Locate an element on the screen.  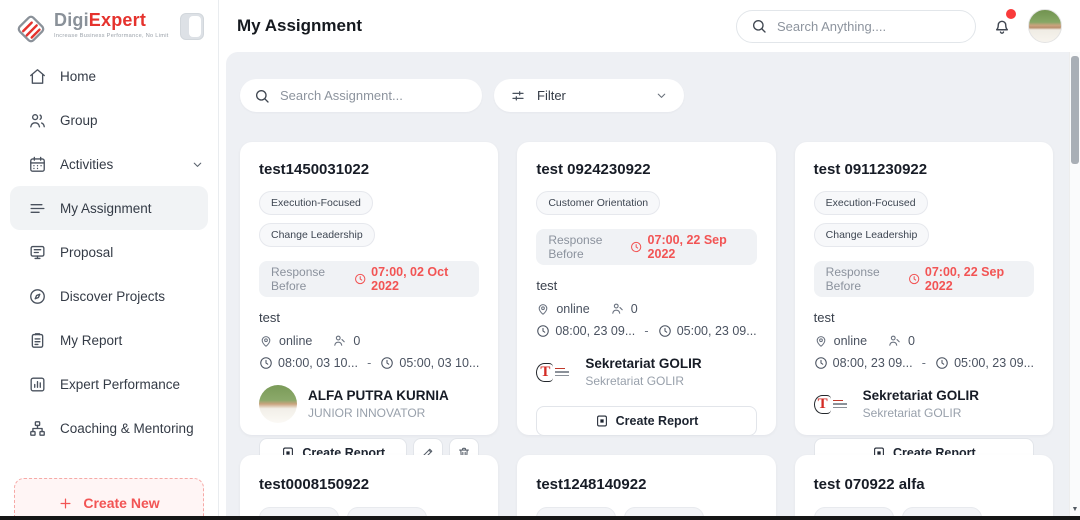
global-search-input is located at coordinates (869, 26).